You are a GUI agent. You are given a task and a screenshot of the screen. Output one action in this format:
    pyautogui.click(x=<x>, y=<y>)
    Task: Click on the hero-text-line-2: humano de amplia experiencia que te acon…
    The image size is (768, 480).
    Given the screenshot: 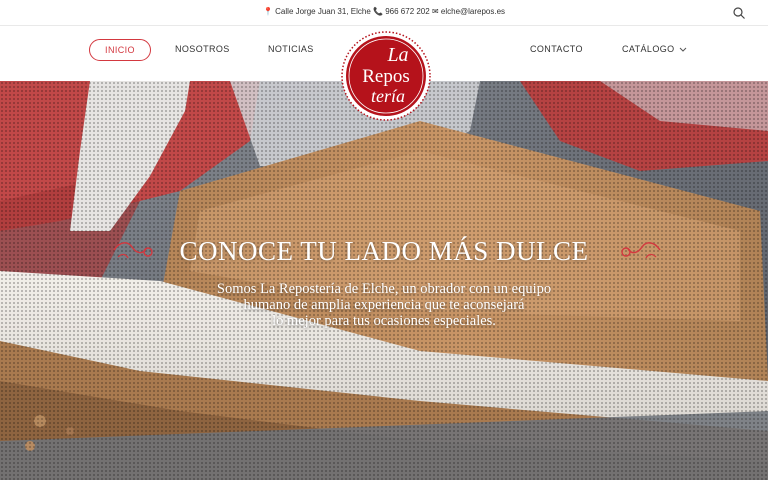 What is the action you would take?
    pyautogui.click(x=384, y=305)
    